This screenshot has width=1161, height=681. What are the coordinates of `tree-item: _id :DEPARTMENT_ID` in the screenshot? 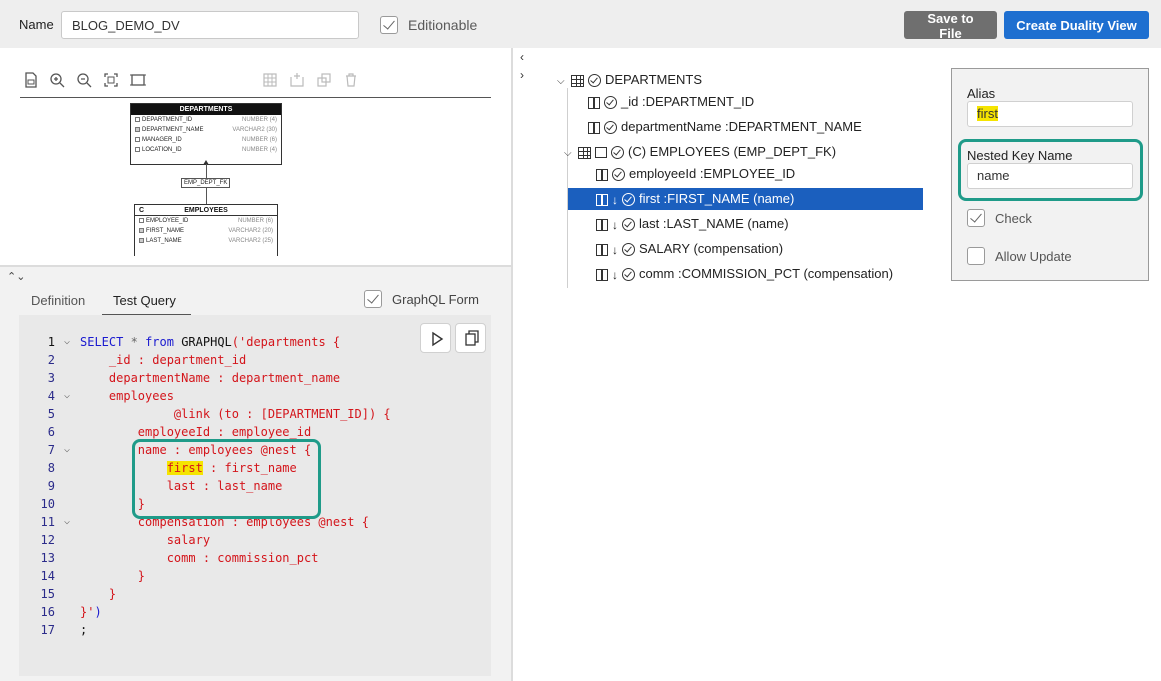 It's located at (671, 102).